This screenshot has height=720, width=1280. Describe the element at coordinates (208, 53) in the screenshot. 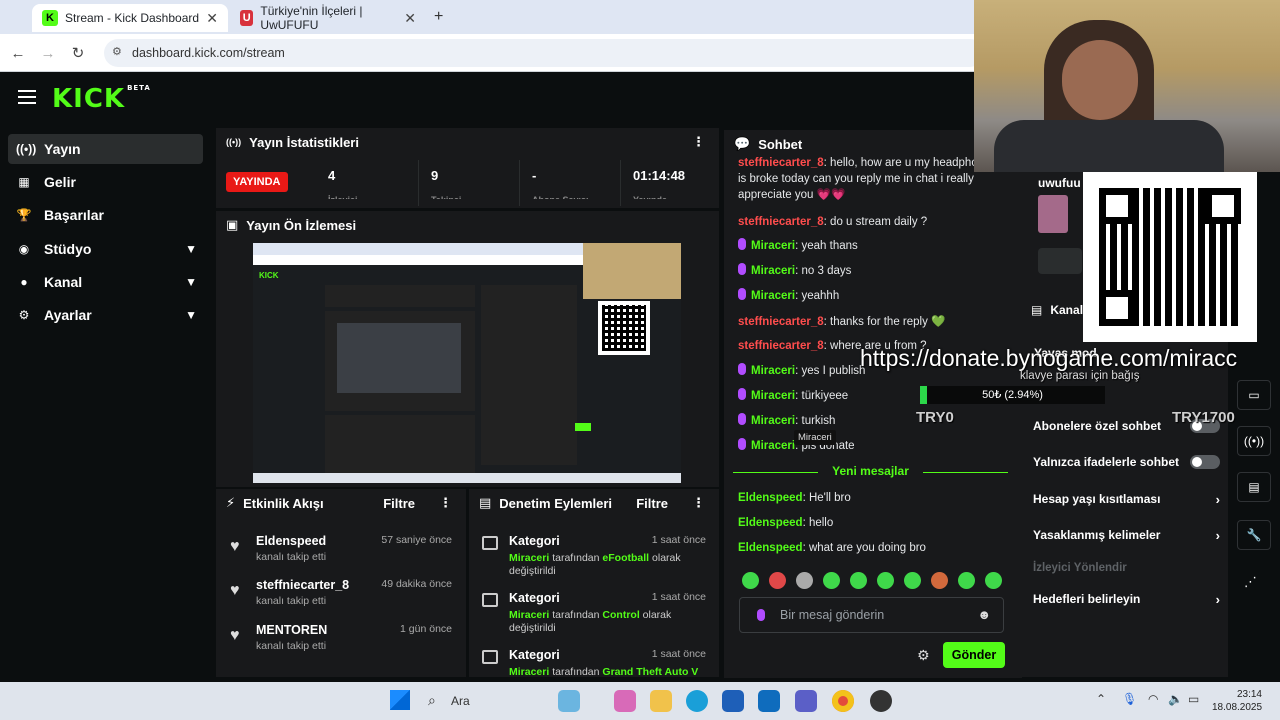

I see `url-text: dashboard.kick.com/stream` at that location.